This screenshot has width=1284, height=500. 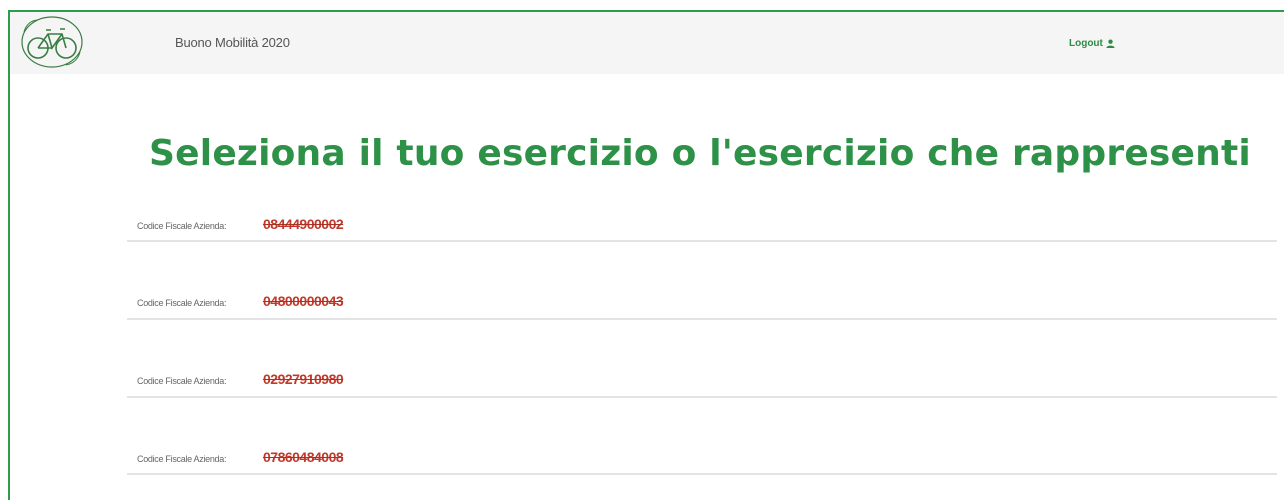 What do you see at coordinates (303, 301) in the screenshot?
I see `tax-code-value: 04800000043` at bounding box center [303, 301].